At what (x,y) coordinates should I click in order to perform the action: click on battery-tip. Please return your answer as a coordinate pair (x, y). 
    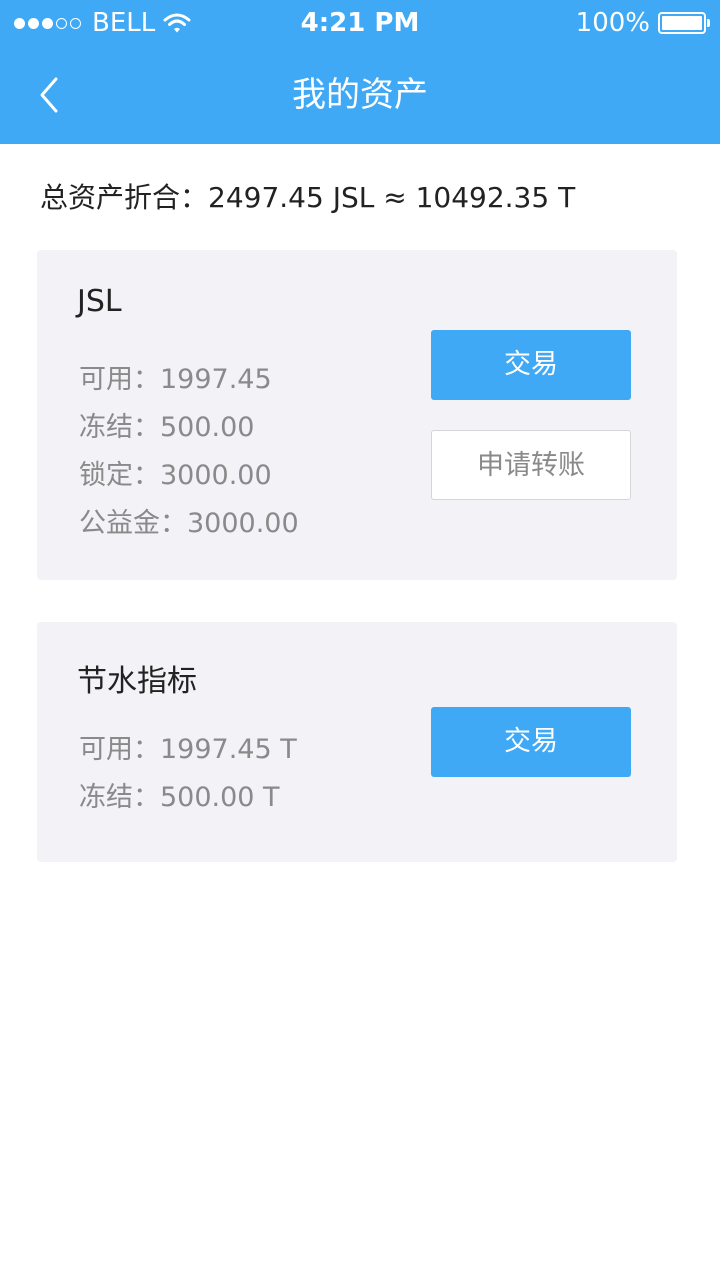
    Looking at the image, I should click on (708, 23).